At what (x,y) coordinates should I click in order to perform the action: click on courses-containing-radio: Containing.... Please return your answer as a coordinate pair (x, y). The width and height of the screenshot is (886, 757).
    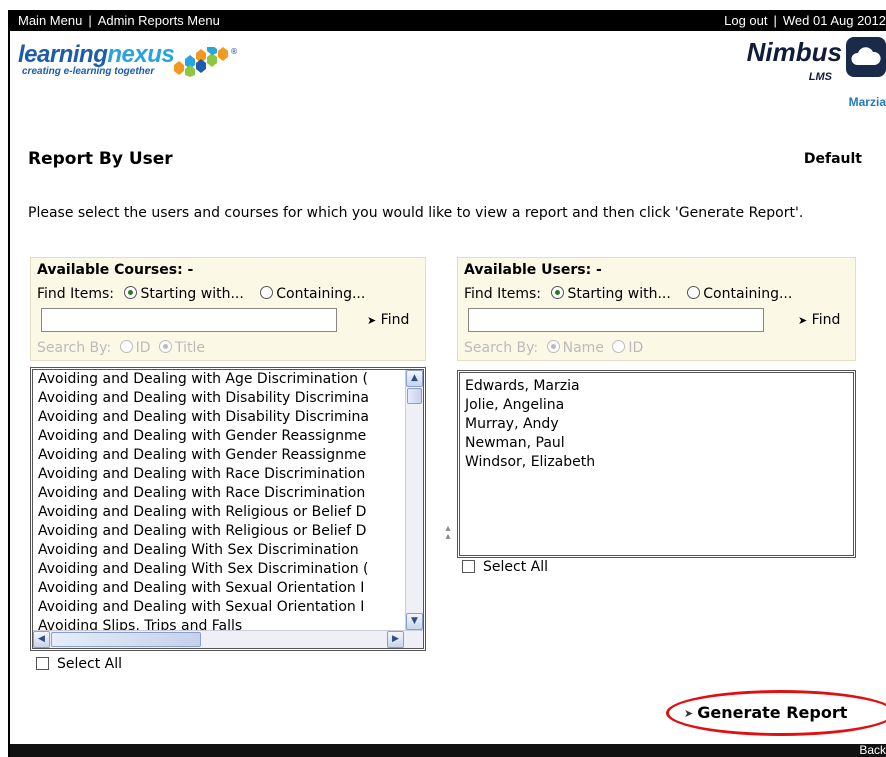
    Looking at the image, I should click on (312, 294).